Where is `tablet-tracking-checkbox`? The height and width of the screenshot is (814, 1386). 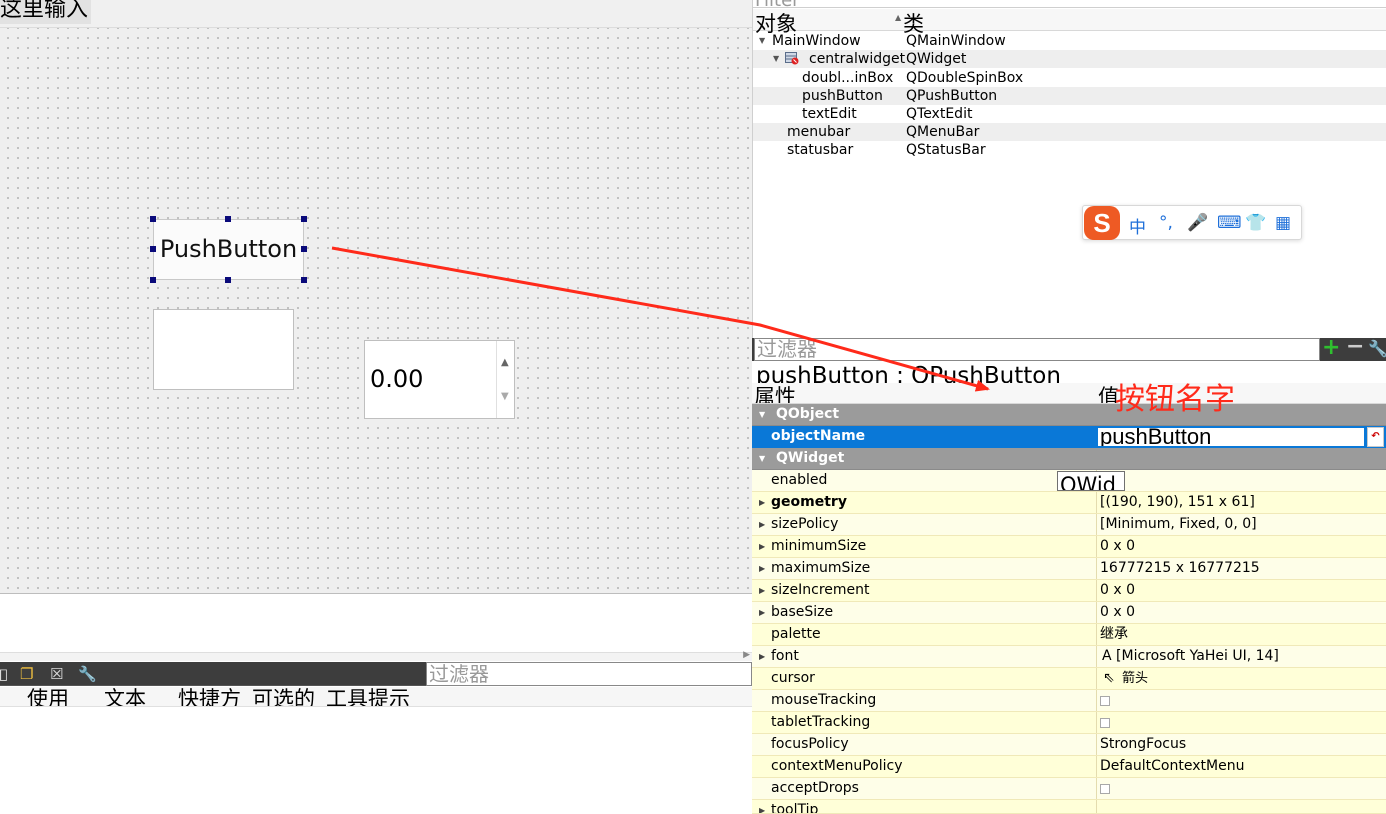
tablet-tracking-checkbox is located at coordinates (1105, 723).